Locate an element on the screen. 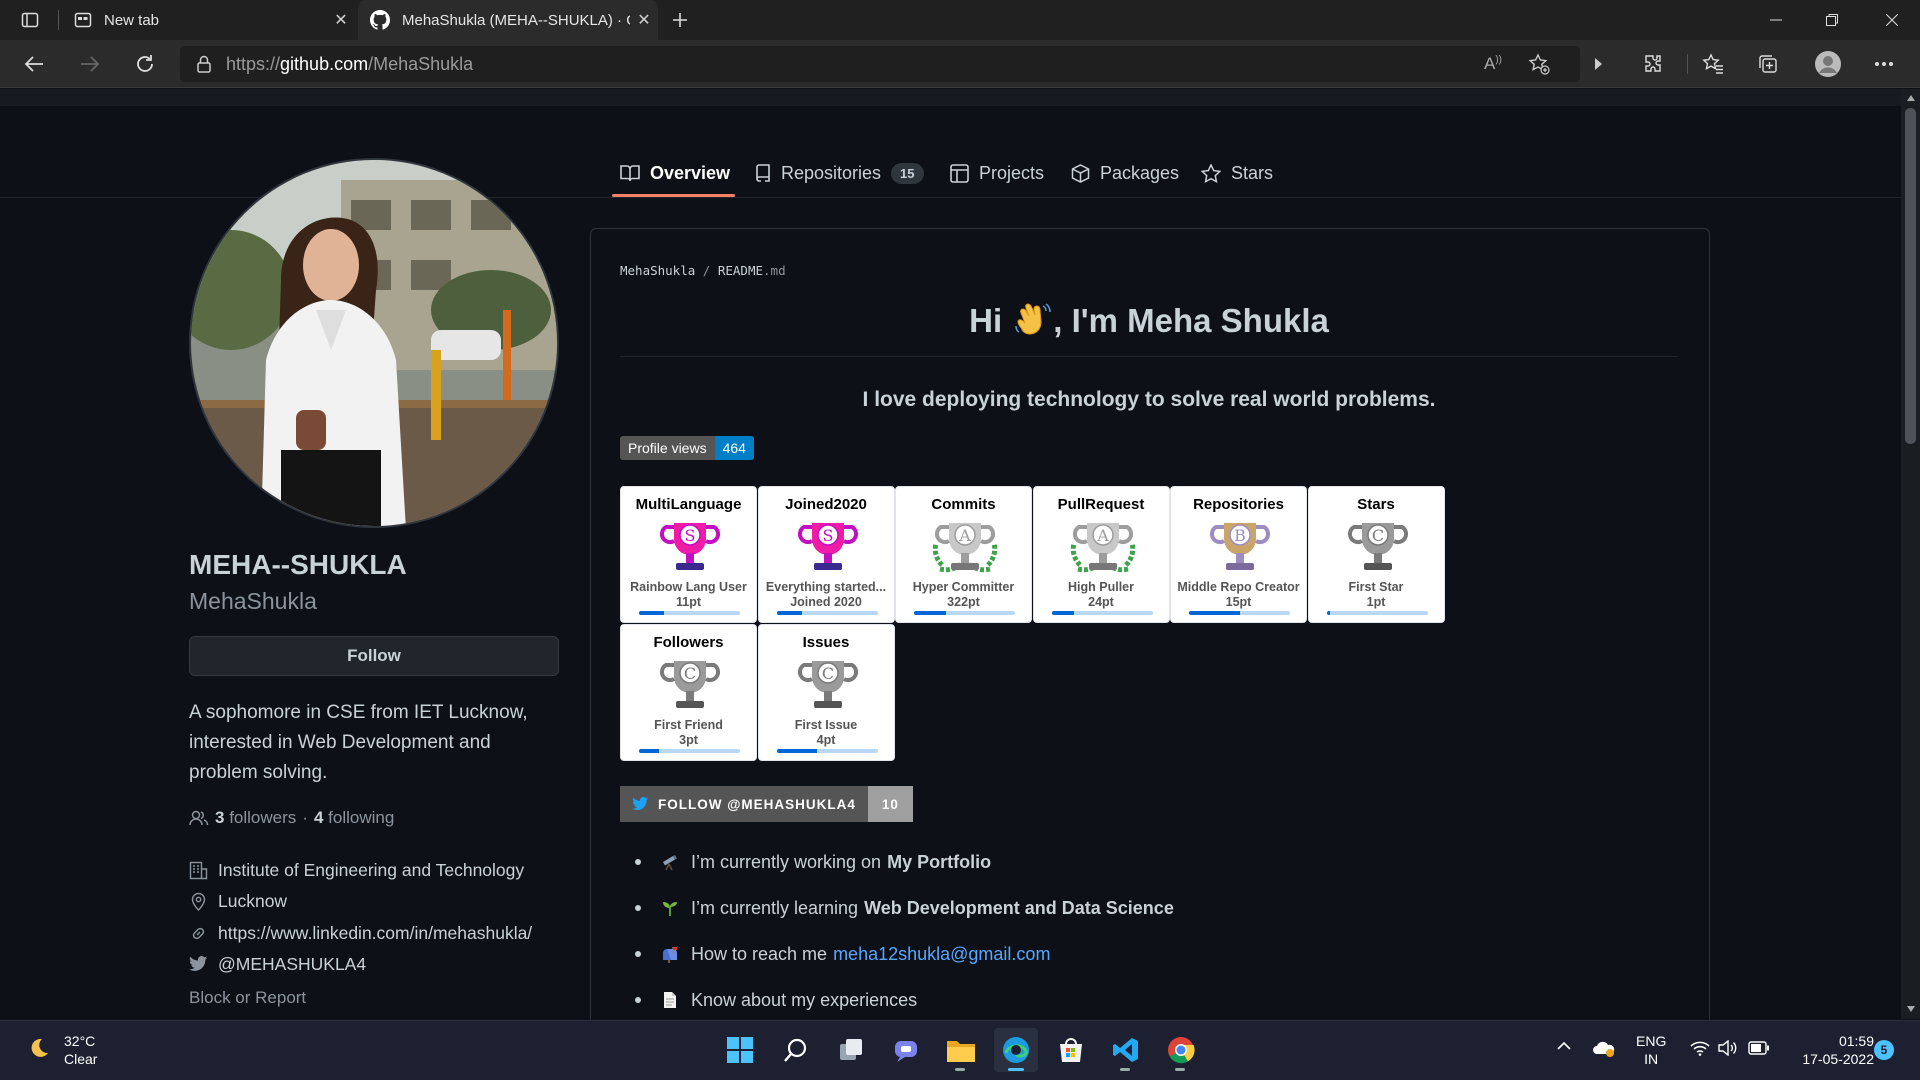  tab-overview: Overview is located at coordinates (675, 173).